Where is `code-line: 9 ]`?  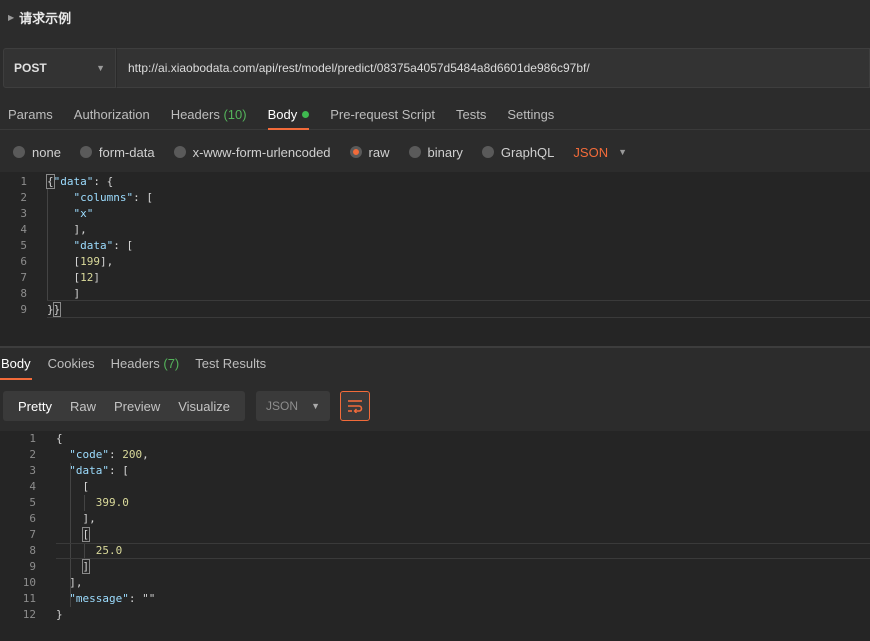
code-line: 9 ] is located at coordinates (435, 567).